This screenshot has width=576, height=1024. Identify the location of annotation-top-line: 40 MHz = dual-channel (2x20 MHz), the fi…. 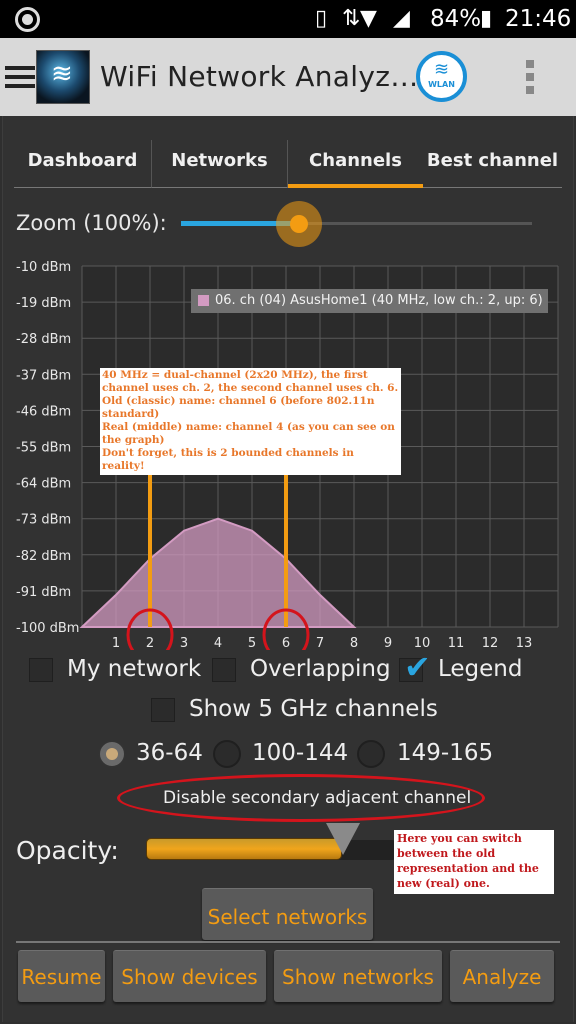
(235, 375).